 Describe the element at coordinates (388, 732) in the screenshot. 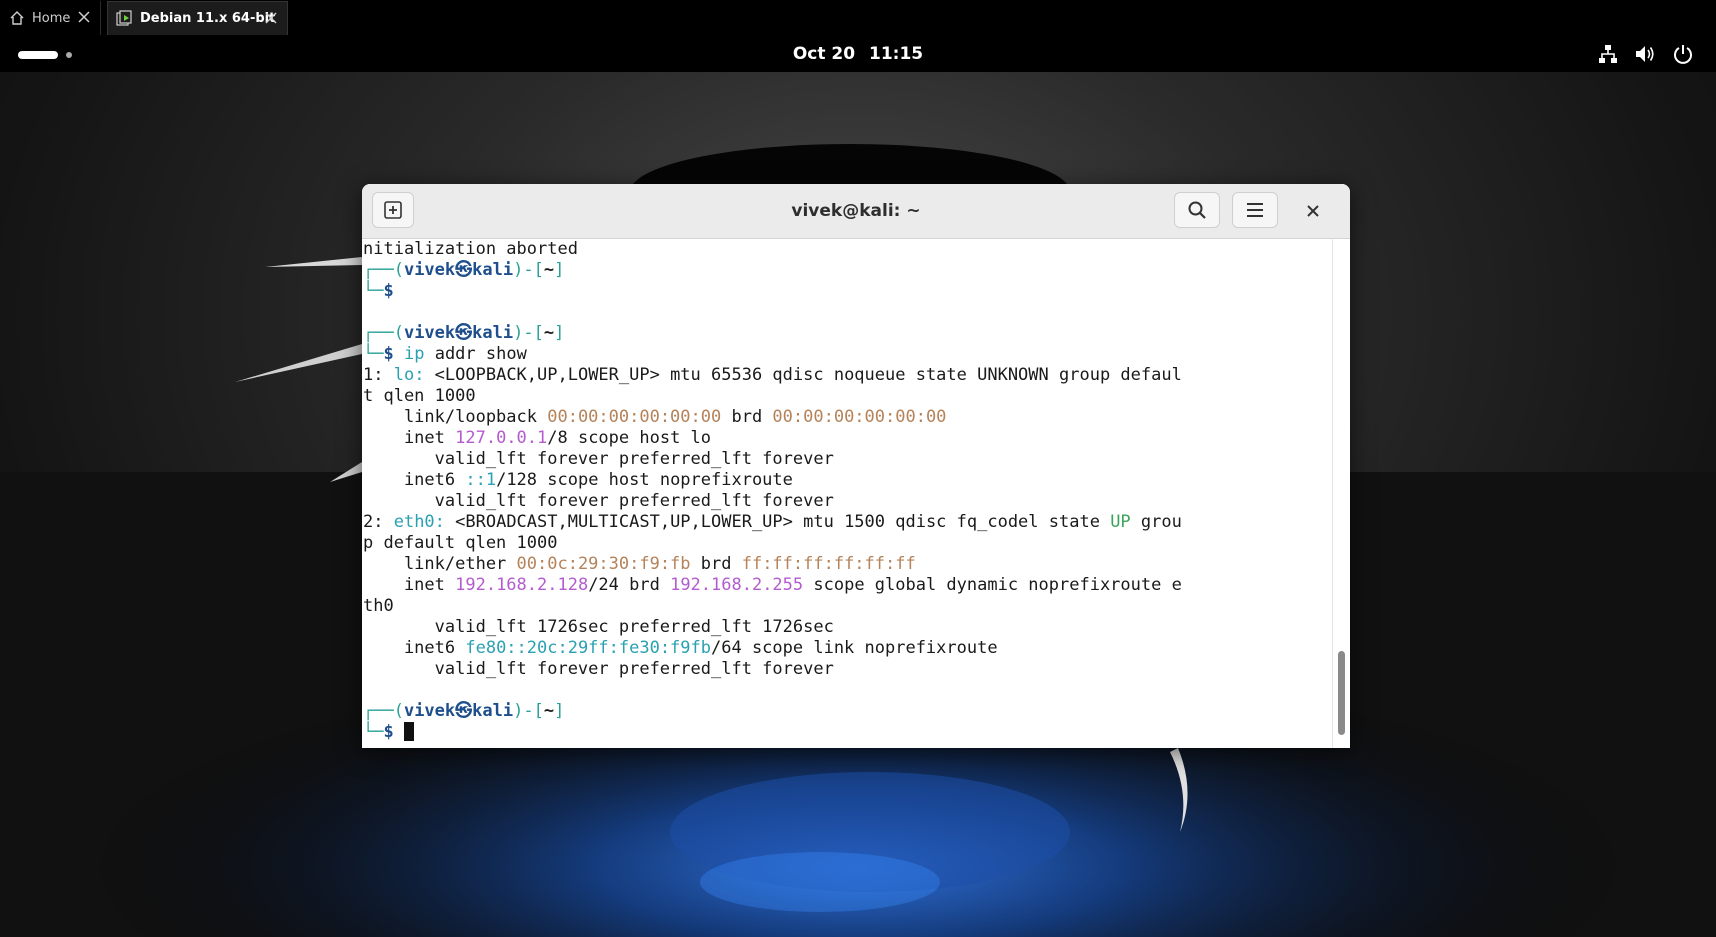

I see `active-prompt-line: └─$` at that location.